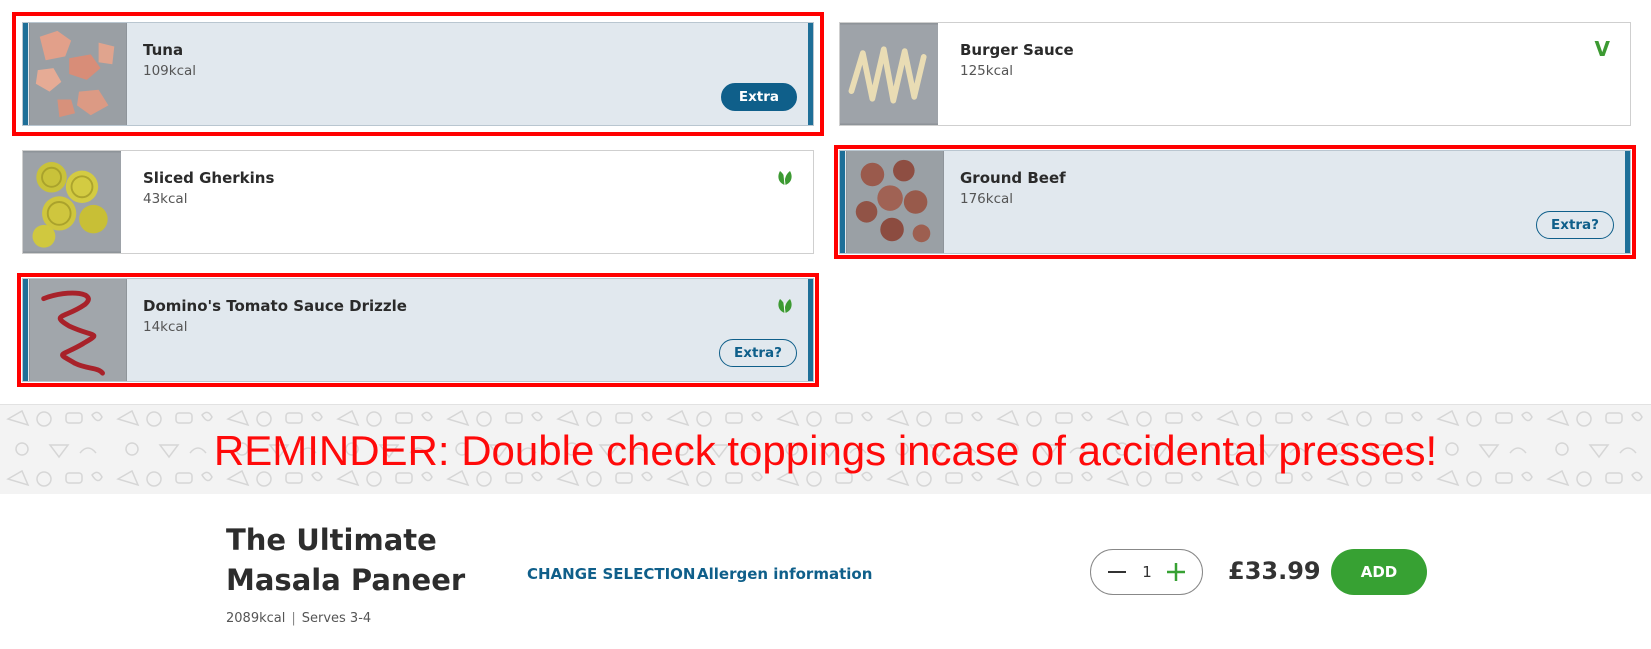 This screenshot has height=649, width=1651. I want to click on topping-name: Tuna, so click(163, 50).